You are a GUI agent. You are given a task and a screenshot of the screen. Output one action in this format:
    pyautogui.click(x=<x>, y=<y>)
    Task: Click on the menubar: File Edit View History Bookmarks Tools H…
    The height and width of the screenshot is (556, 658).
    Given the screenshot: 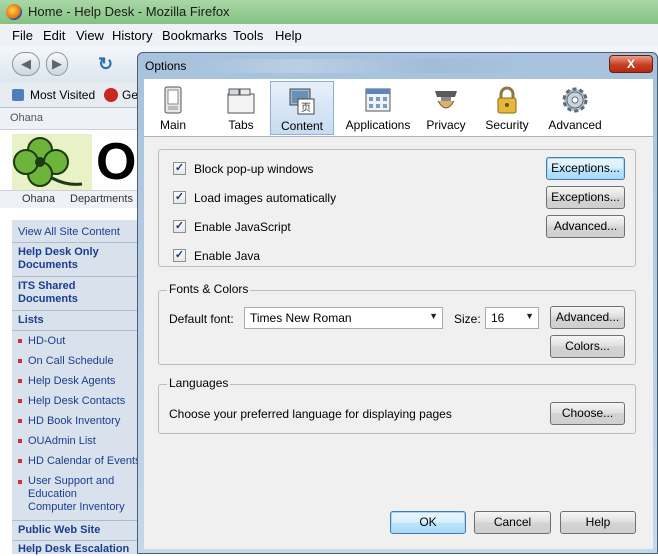 What is the action you would take?
    pyautogui.click(x=329, y=35)
    